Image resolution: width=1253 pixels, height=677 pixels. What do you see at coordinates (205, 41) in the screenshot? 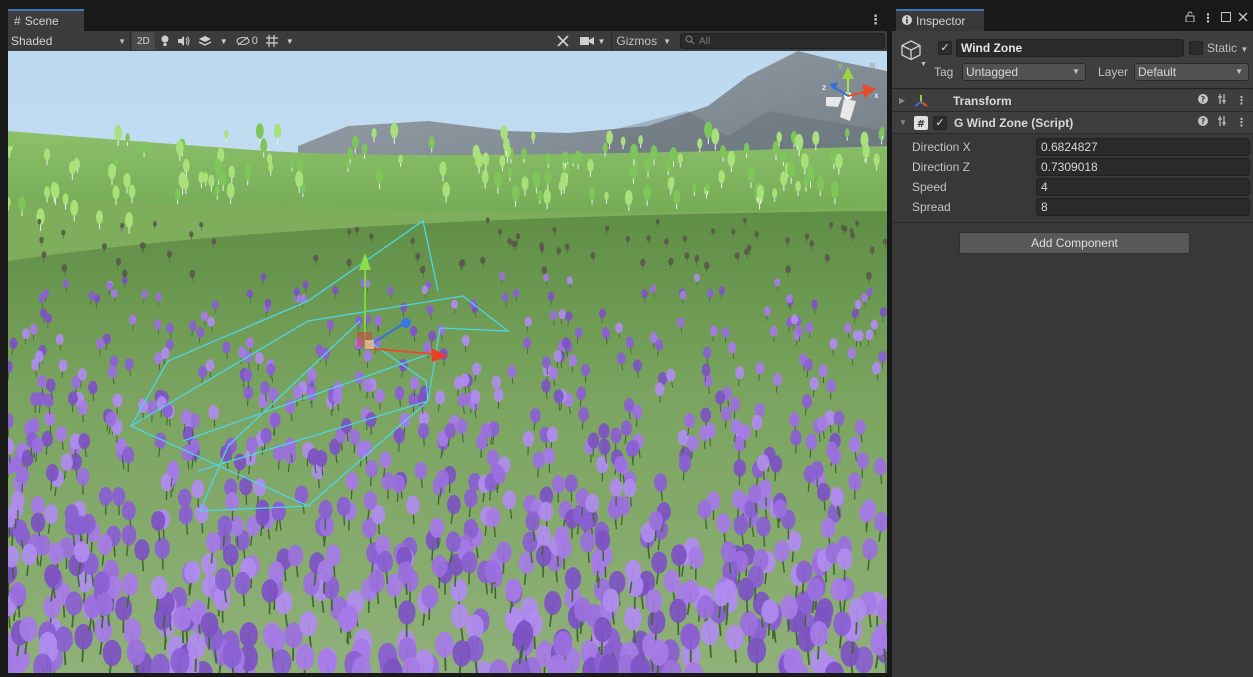
I see `effects-toggle-icon` at bounding box center [205, 41].